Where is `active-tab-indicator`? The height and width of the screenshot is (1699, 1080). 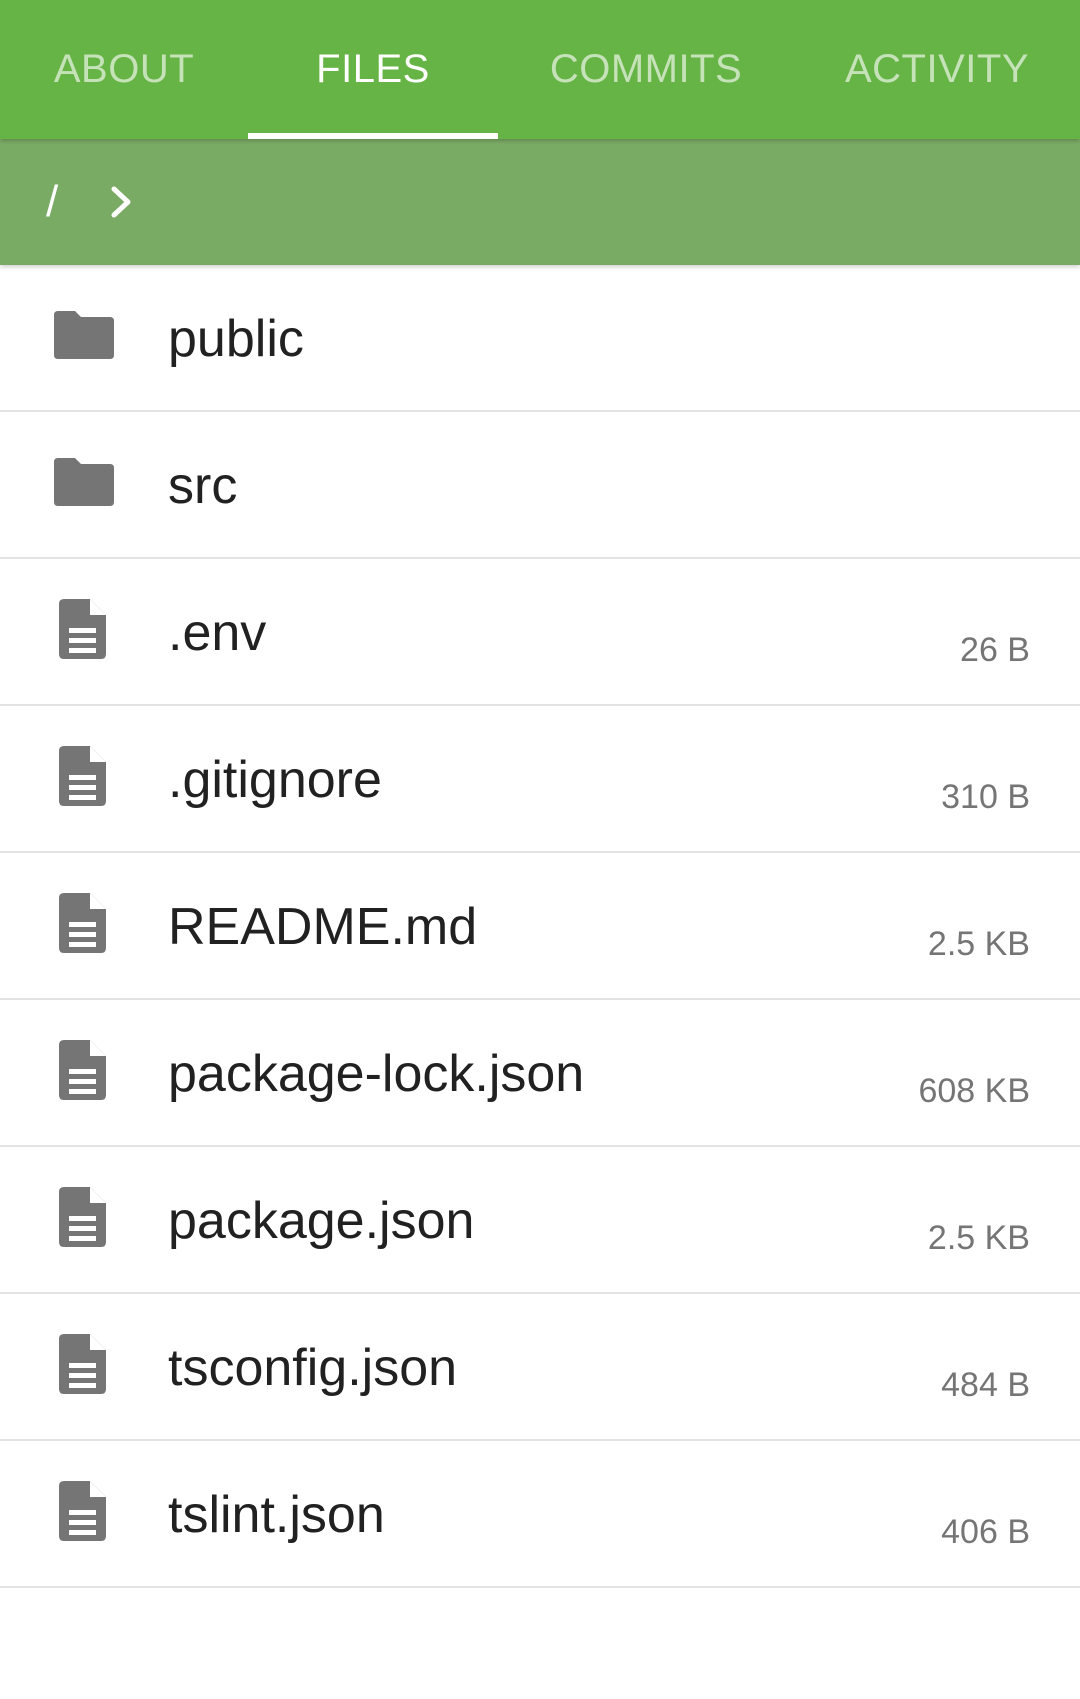 active-tab-indicator is located at coordinates (373, 136).